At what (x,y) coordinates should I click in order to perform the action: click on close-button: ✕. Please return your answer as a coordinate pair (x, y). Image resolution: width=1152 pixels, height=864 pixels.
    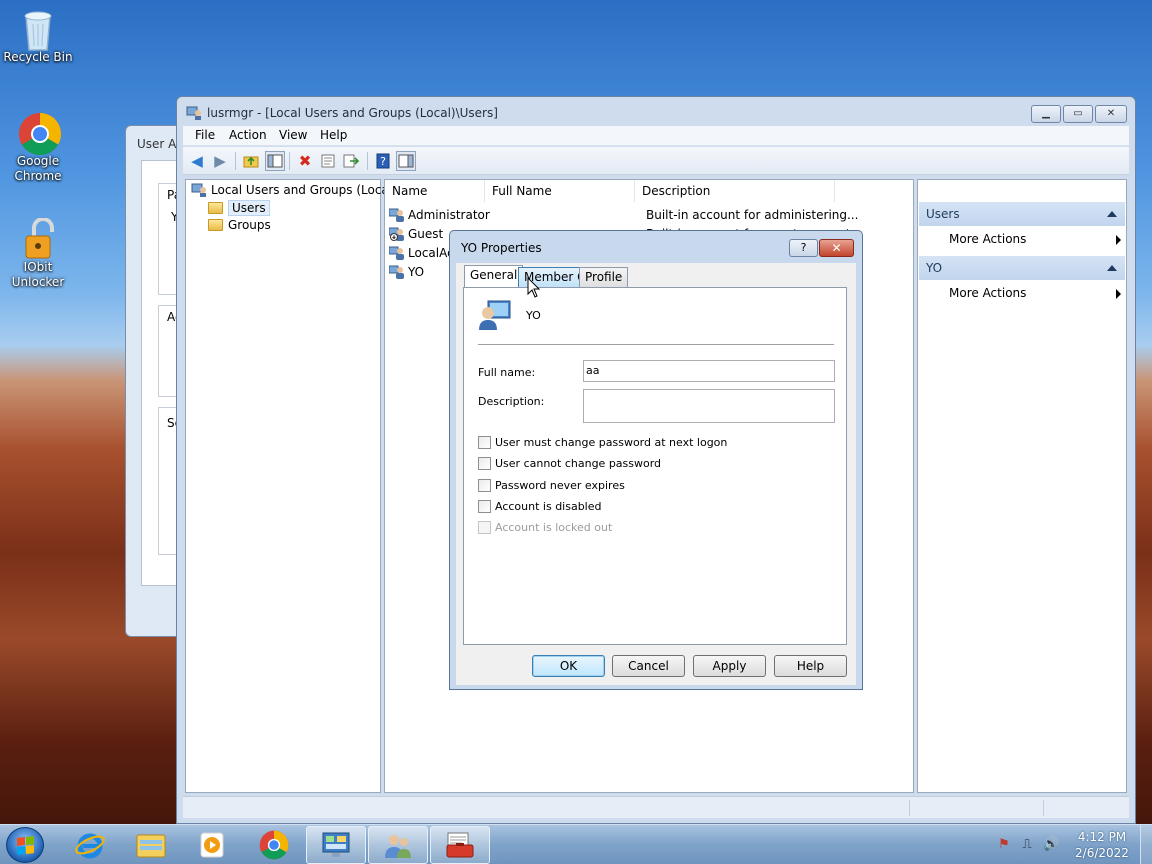
    Looking at the image, I should click on (1111, 114).